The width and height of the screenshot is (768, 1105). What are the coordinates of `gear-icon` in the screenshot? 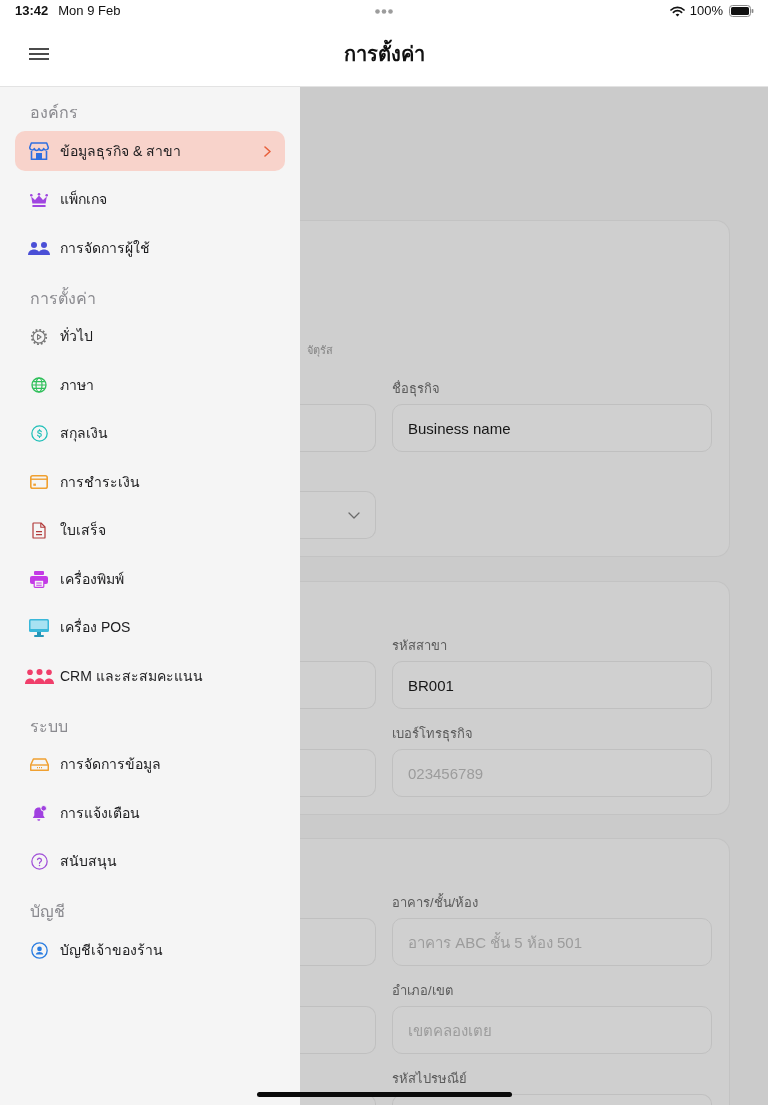 It's located at (39, 336).